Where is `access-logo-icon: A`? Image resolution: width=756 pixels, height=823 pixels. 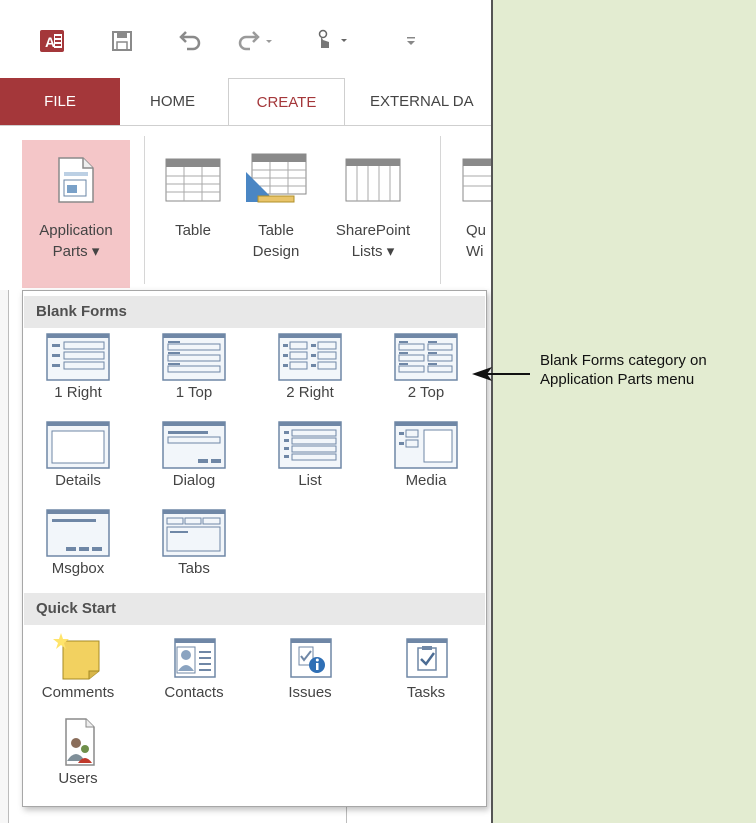
access-logo-icon: A is located at coordinates (52, 41).